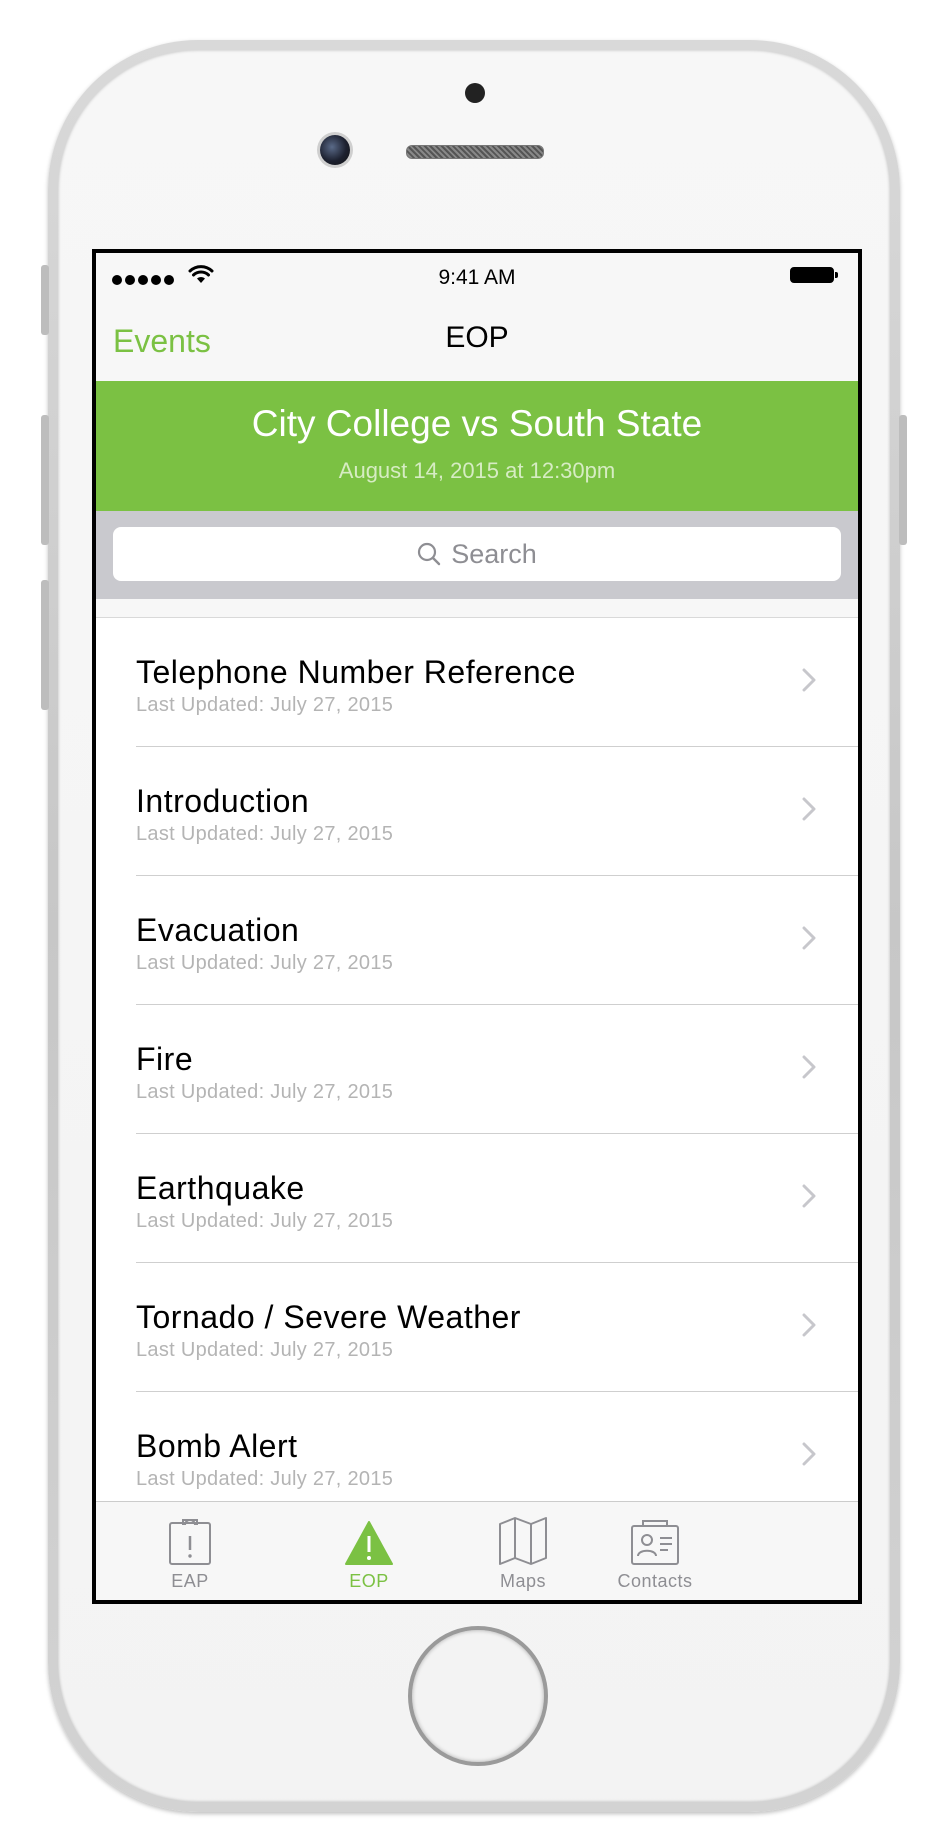 The width and height of the screenshot is (948, 1848). What do you see at coordinates (478, 1696) in the screenshot?
I see `home-button` at bounding box center [478, 1696].